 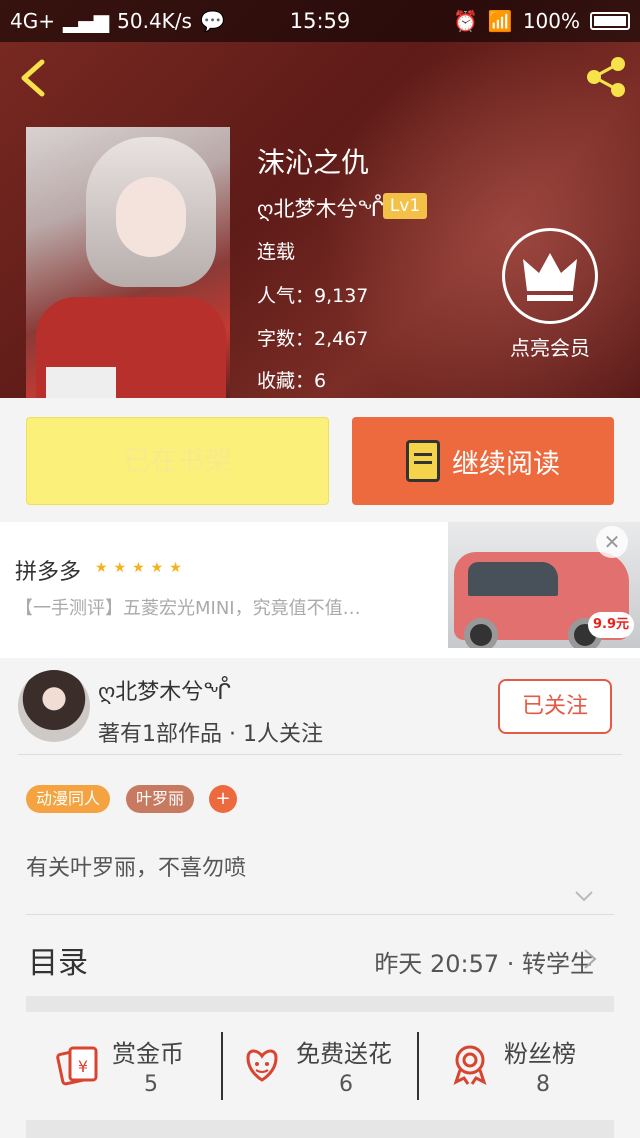 What do you see at coordinates (210, 734) in the screenshot?
I see `author-meta: 著有1部作品 · 1人关注` at bounding box center [210, 734].